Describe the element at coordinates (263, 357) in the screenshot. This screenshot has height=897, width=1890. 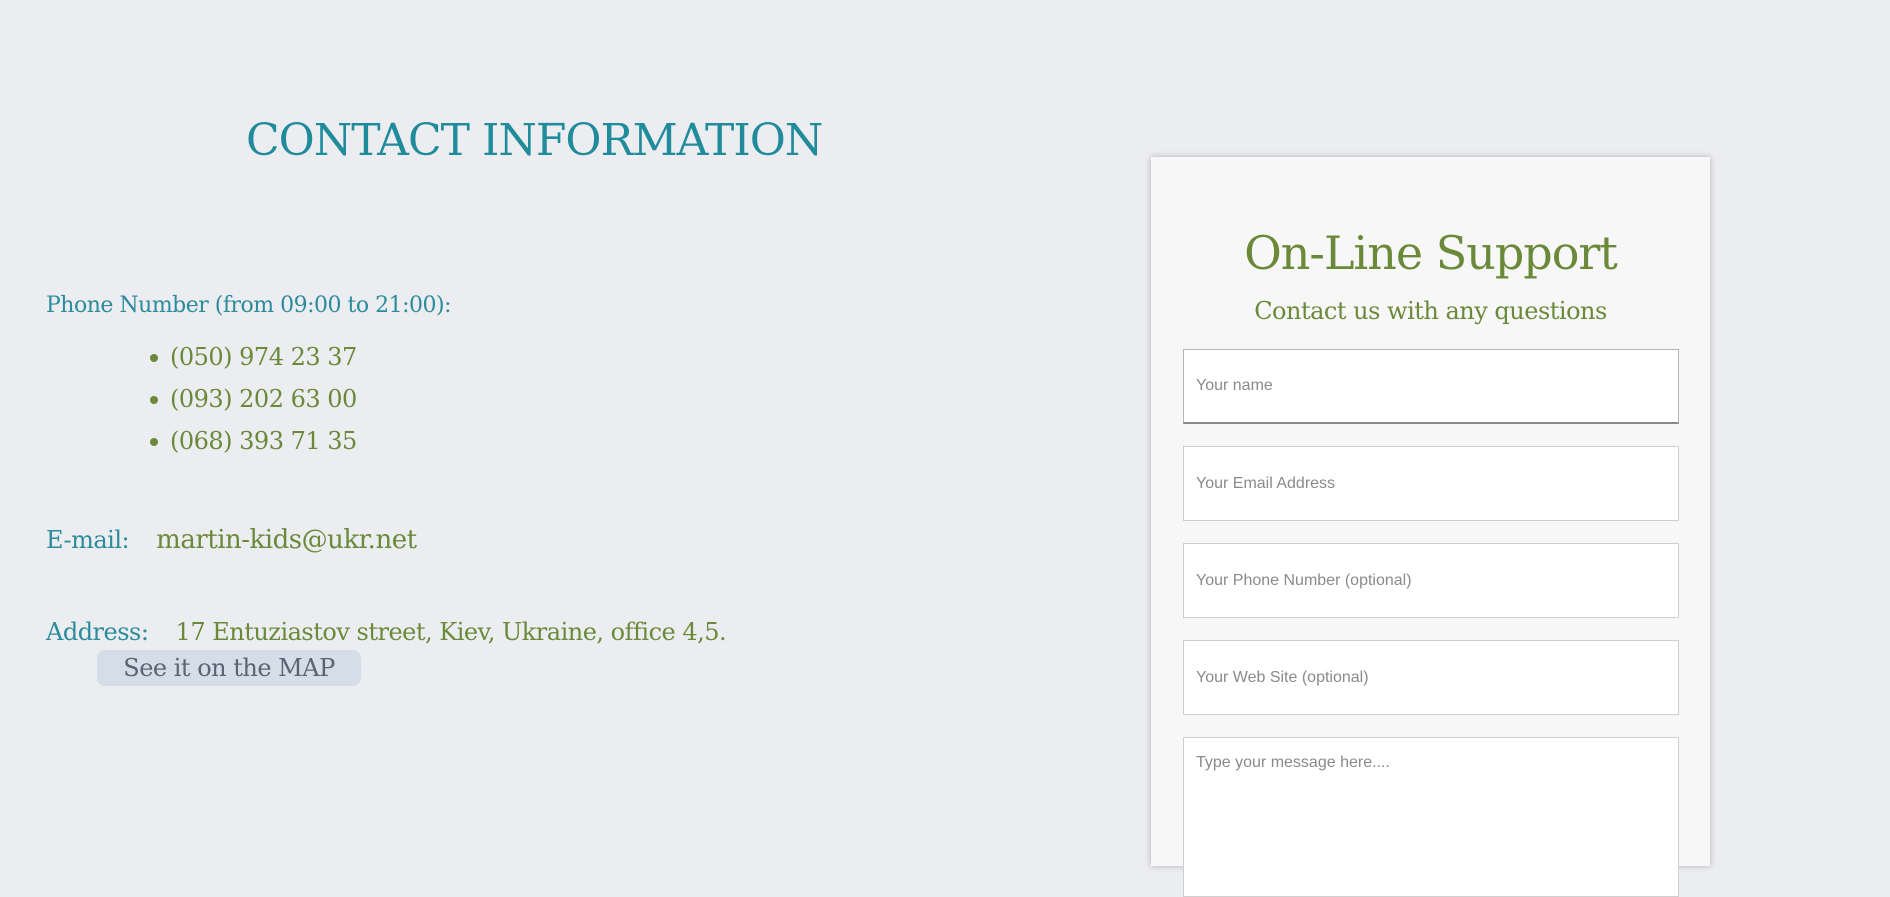
I see `phone-number: (050) 974 23 37` at that location.